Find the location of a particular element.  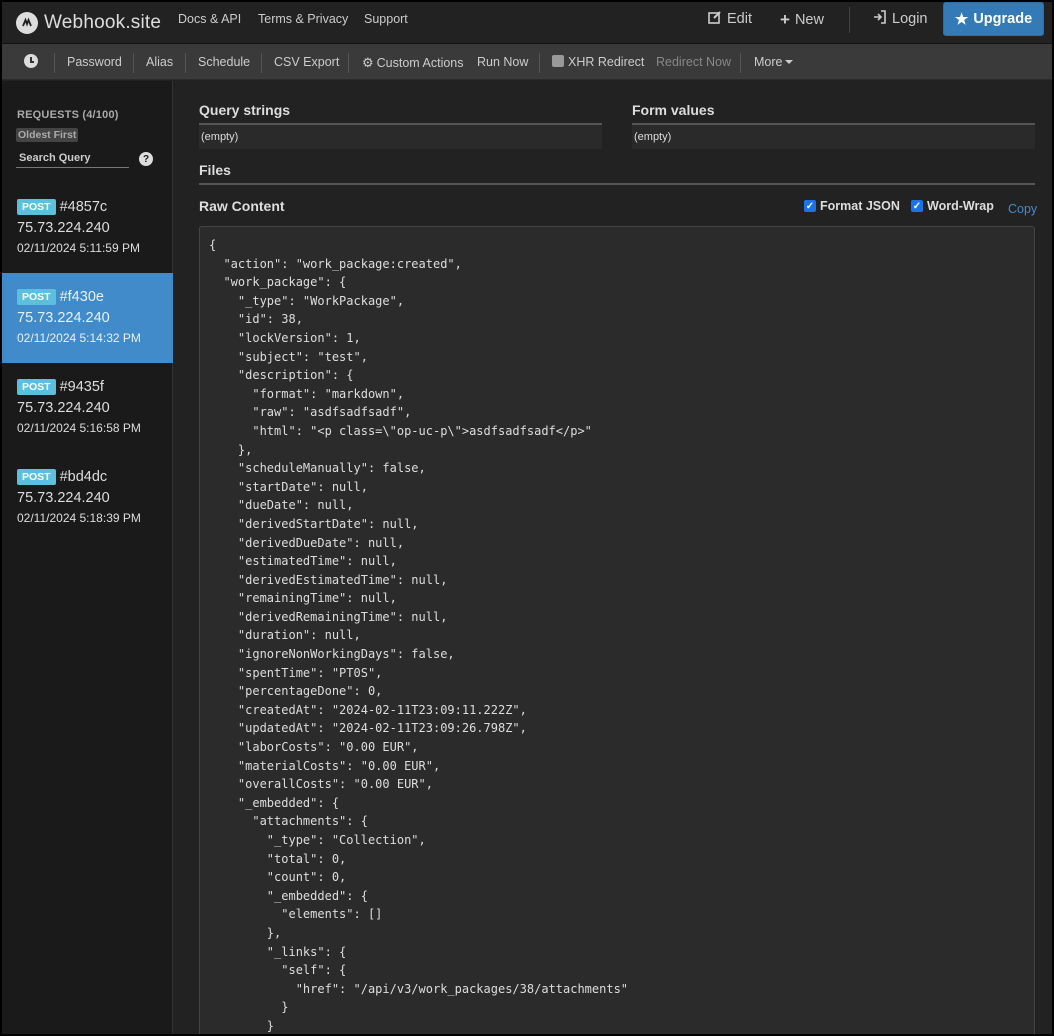

request-time: 02/11/2024 5:18:39 PM is located at coordinates (79, 518).